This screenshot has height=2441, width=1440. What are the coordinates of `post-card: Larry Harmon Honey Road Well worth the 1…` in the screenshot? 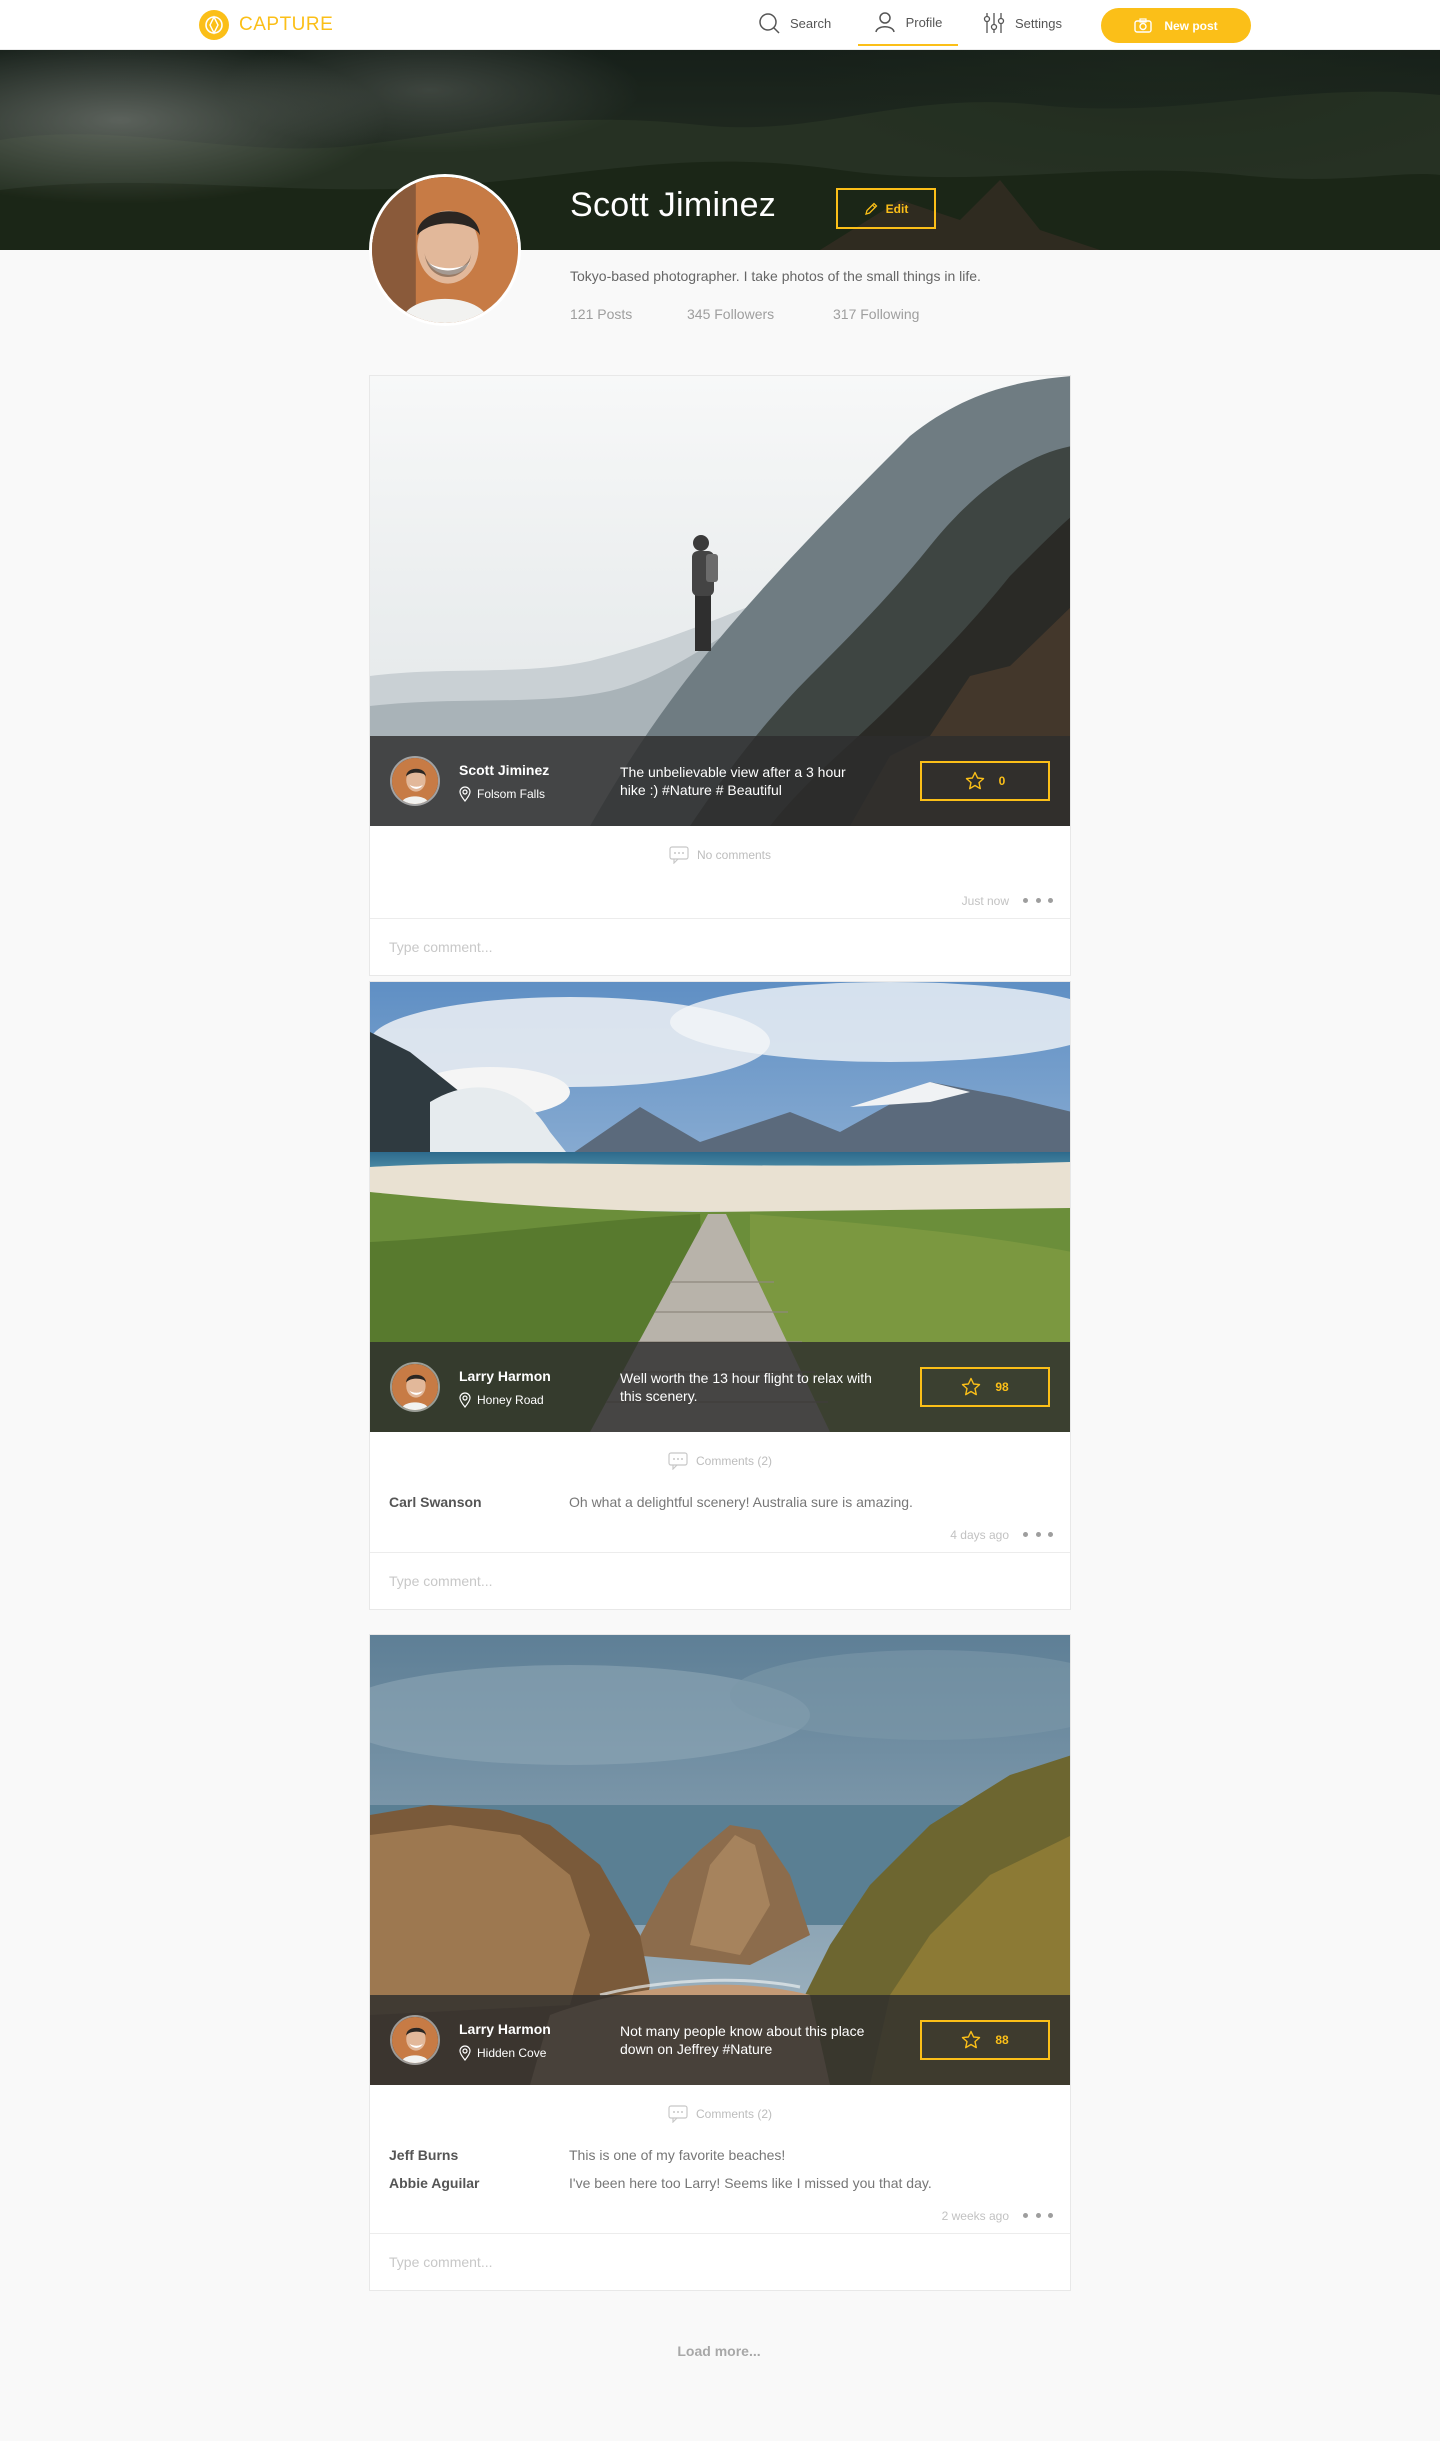 It's located at (720, 1295).